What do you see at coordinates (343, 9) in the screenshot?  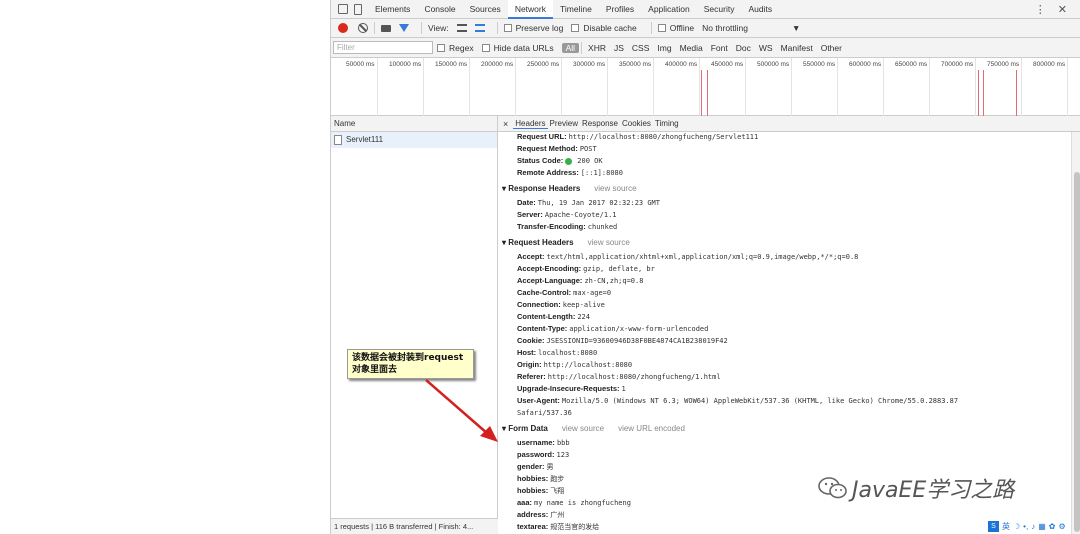 I see `inspect-element-icon` at bounding box center [343, 9].